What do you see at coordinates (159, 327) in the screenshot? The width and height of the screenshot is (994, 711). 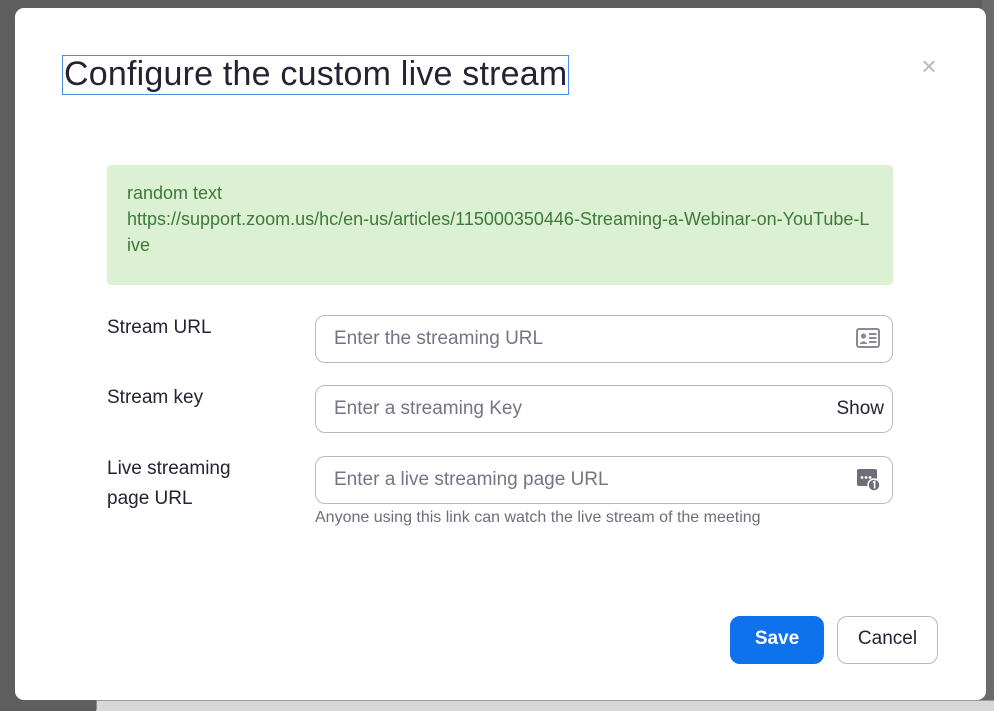 I see `stream-url-label: Stream URL` at bounding box center [159, 327].